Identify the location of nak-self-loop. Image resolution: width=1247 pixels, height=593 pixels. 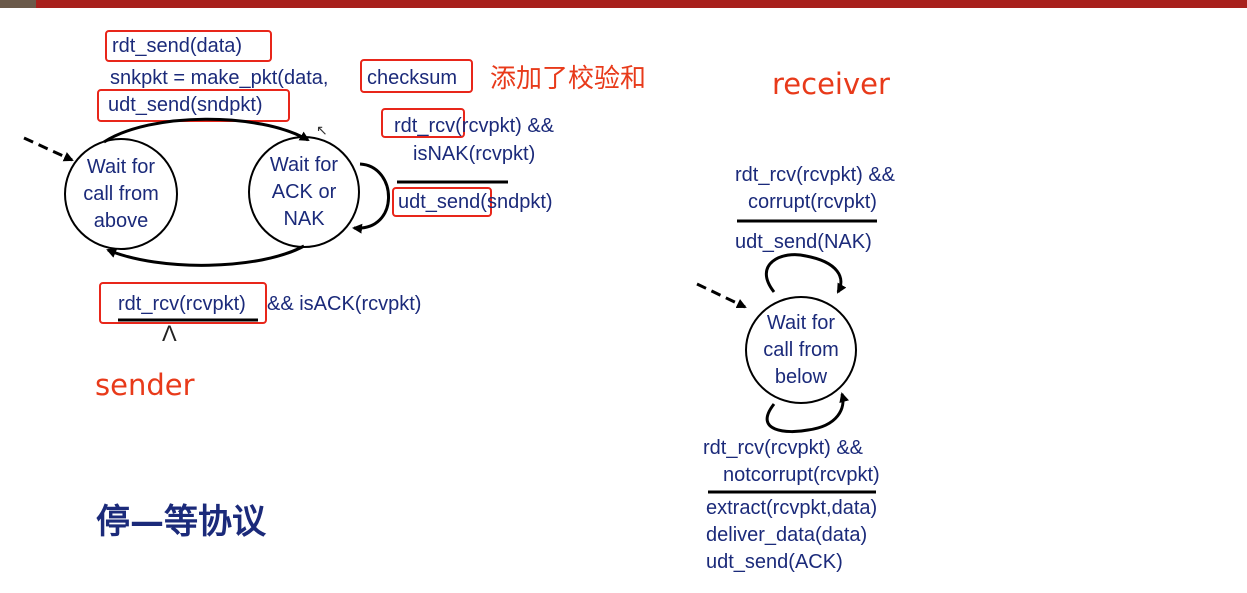
(371, 198).